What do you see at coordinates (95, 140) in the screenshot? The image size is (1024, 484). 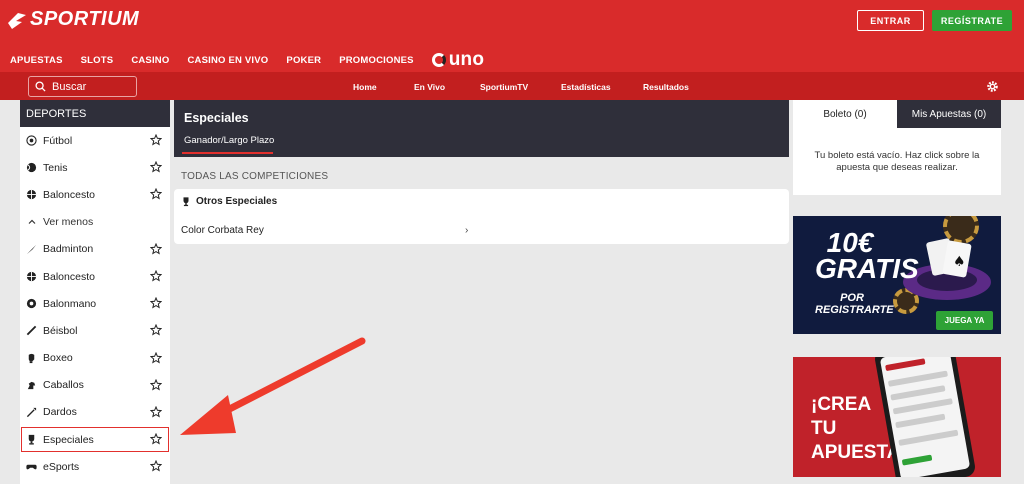 I see `sidebar-item-futbol: Fútbol` at bounding box center [95, 140].